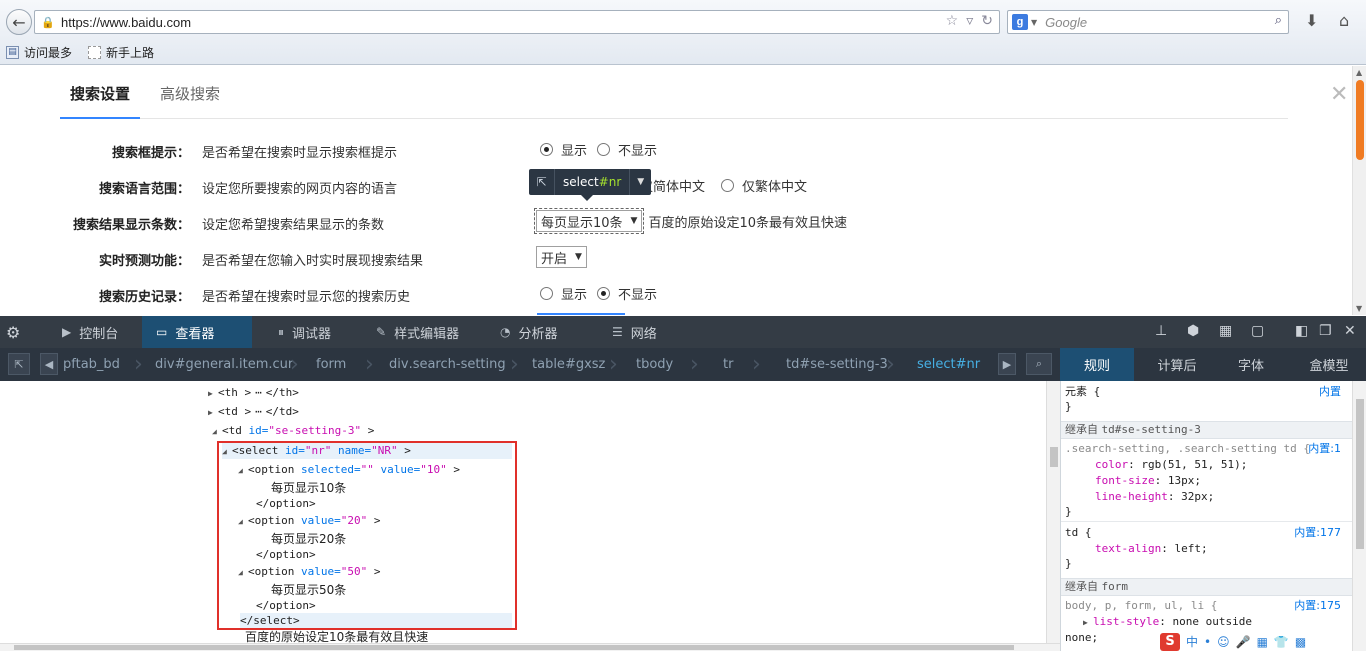 This screenshot has height=651, width=1366. I want to click on tab-console: ▶ 控制台, so click(90, 332).